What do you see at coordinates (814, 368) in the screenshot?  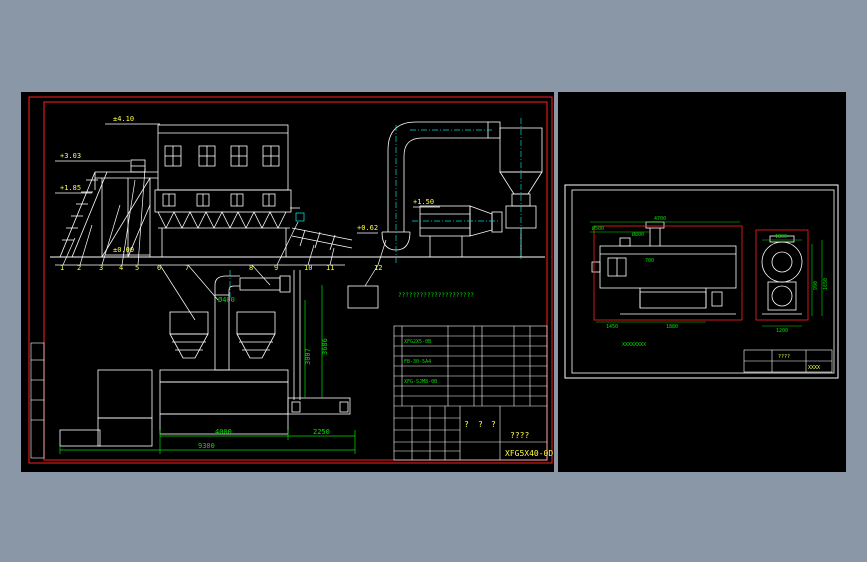 I see `side-title-code: XXXX` at bounding box center [814, 368].